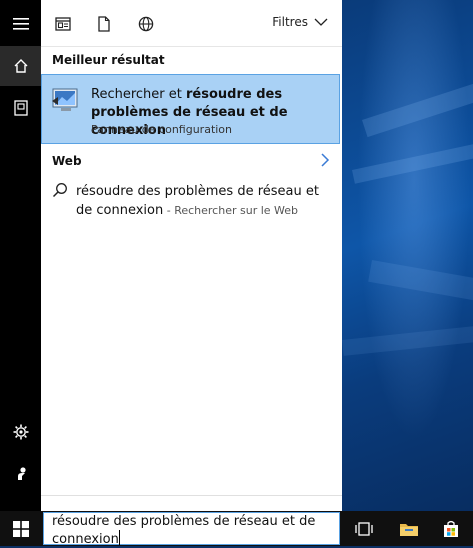 The image size is (473, 548). I want to click on text-caret, so click(119, 537).